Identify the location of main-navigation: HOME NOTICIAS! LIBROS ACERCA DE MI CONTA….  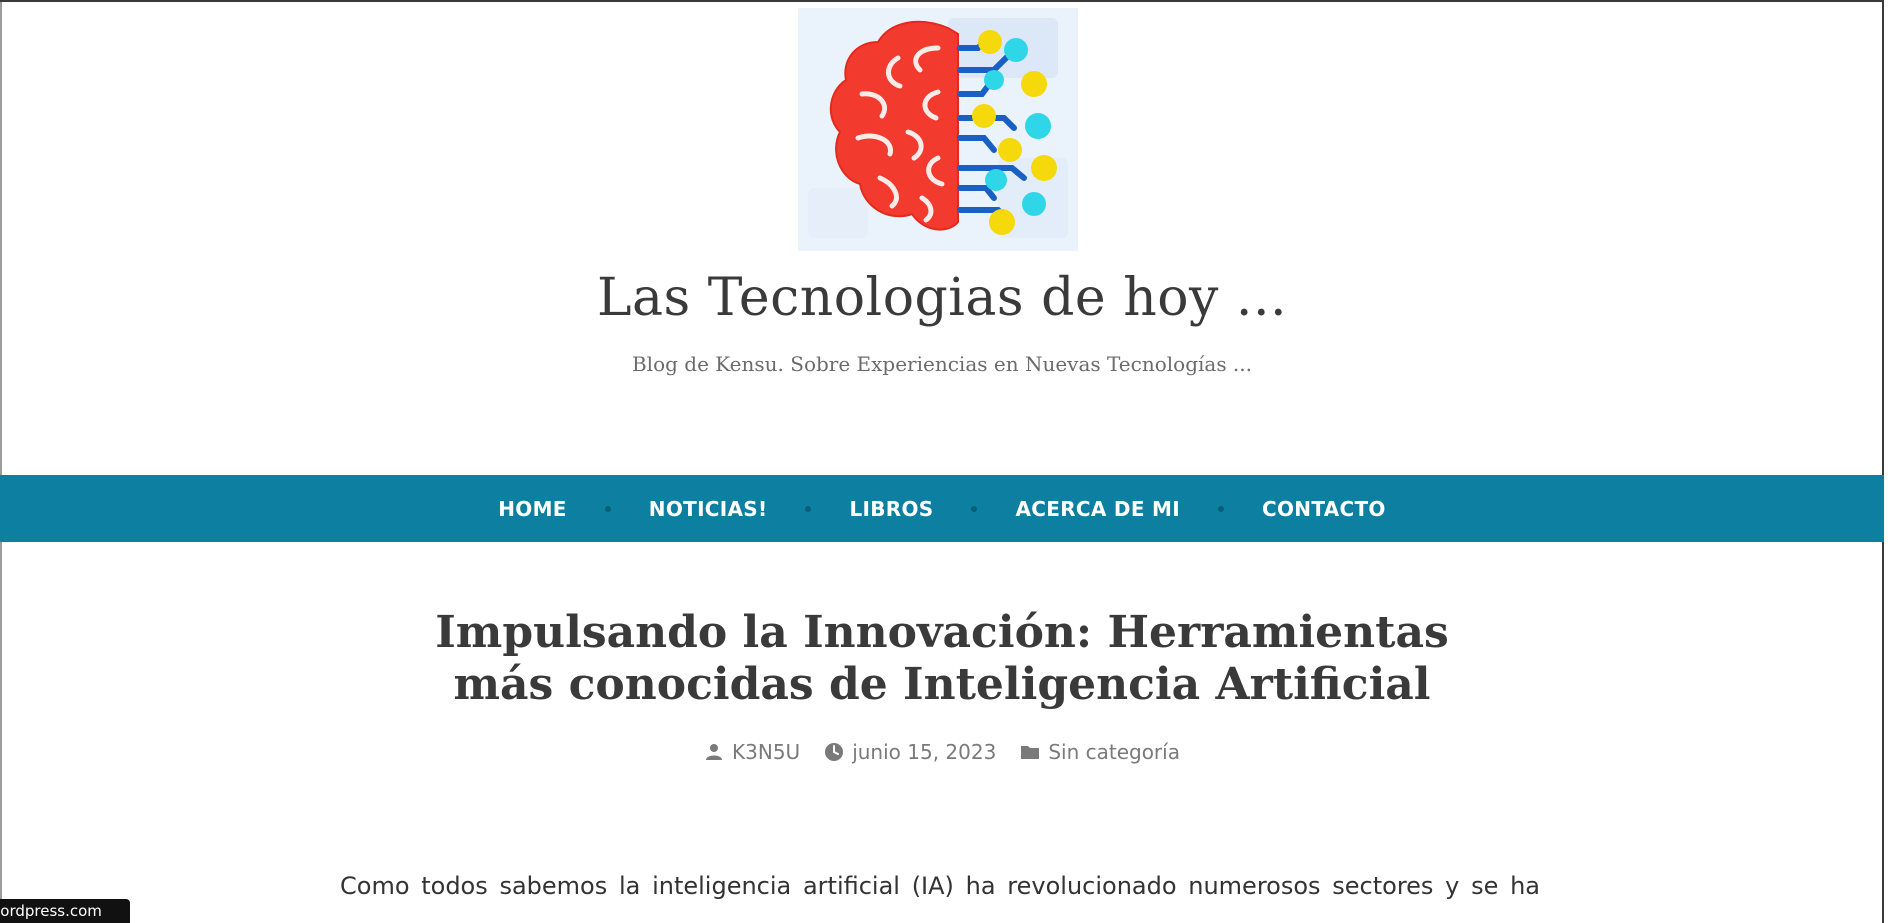
(942, 508).